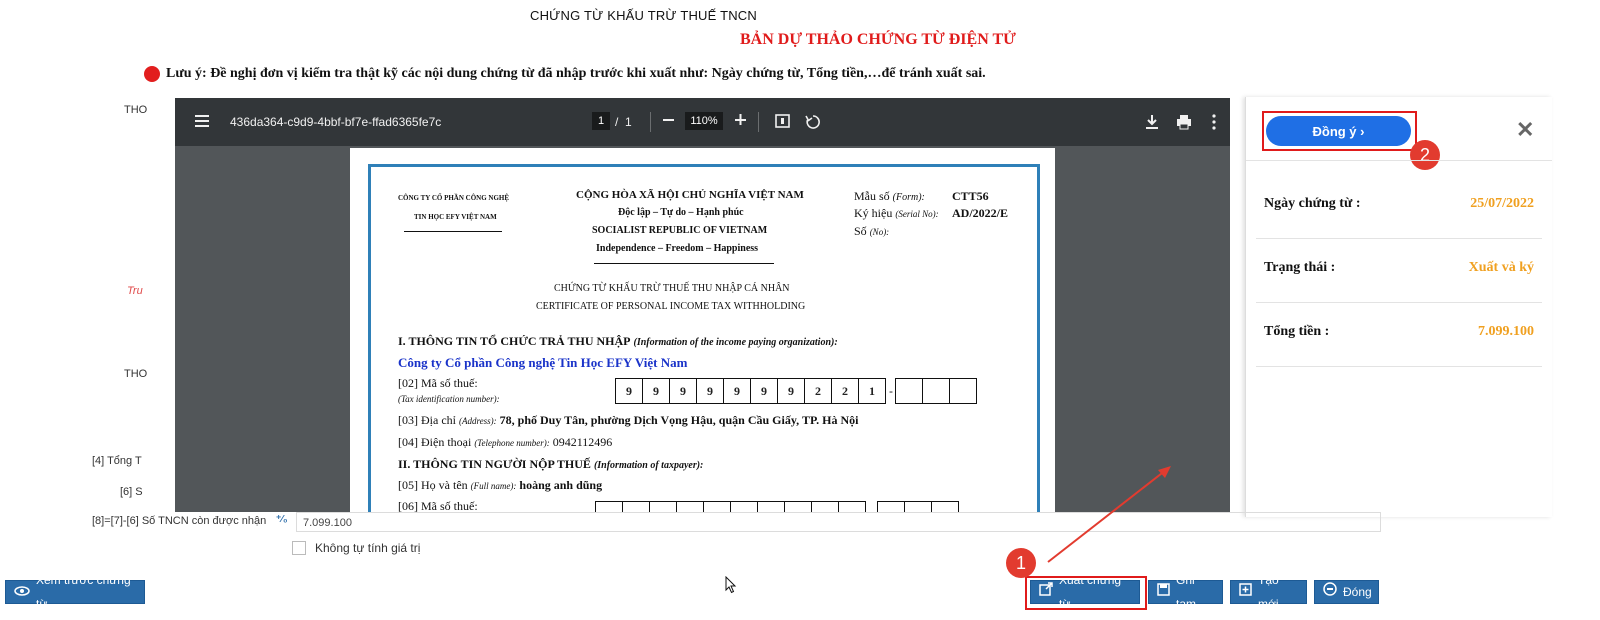 Image resolution: width=1600 pixels, height=620 pixels. Describe the element at coordinates (282, 519) in the screenshot. I see `calc-icon: ⁺⁄₀` at that location.